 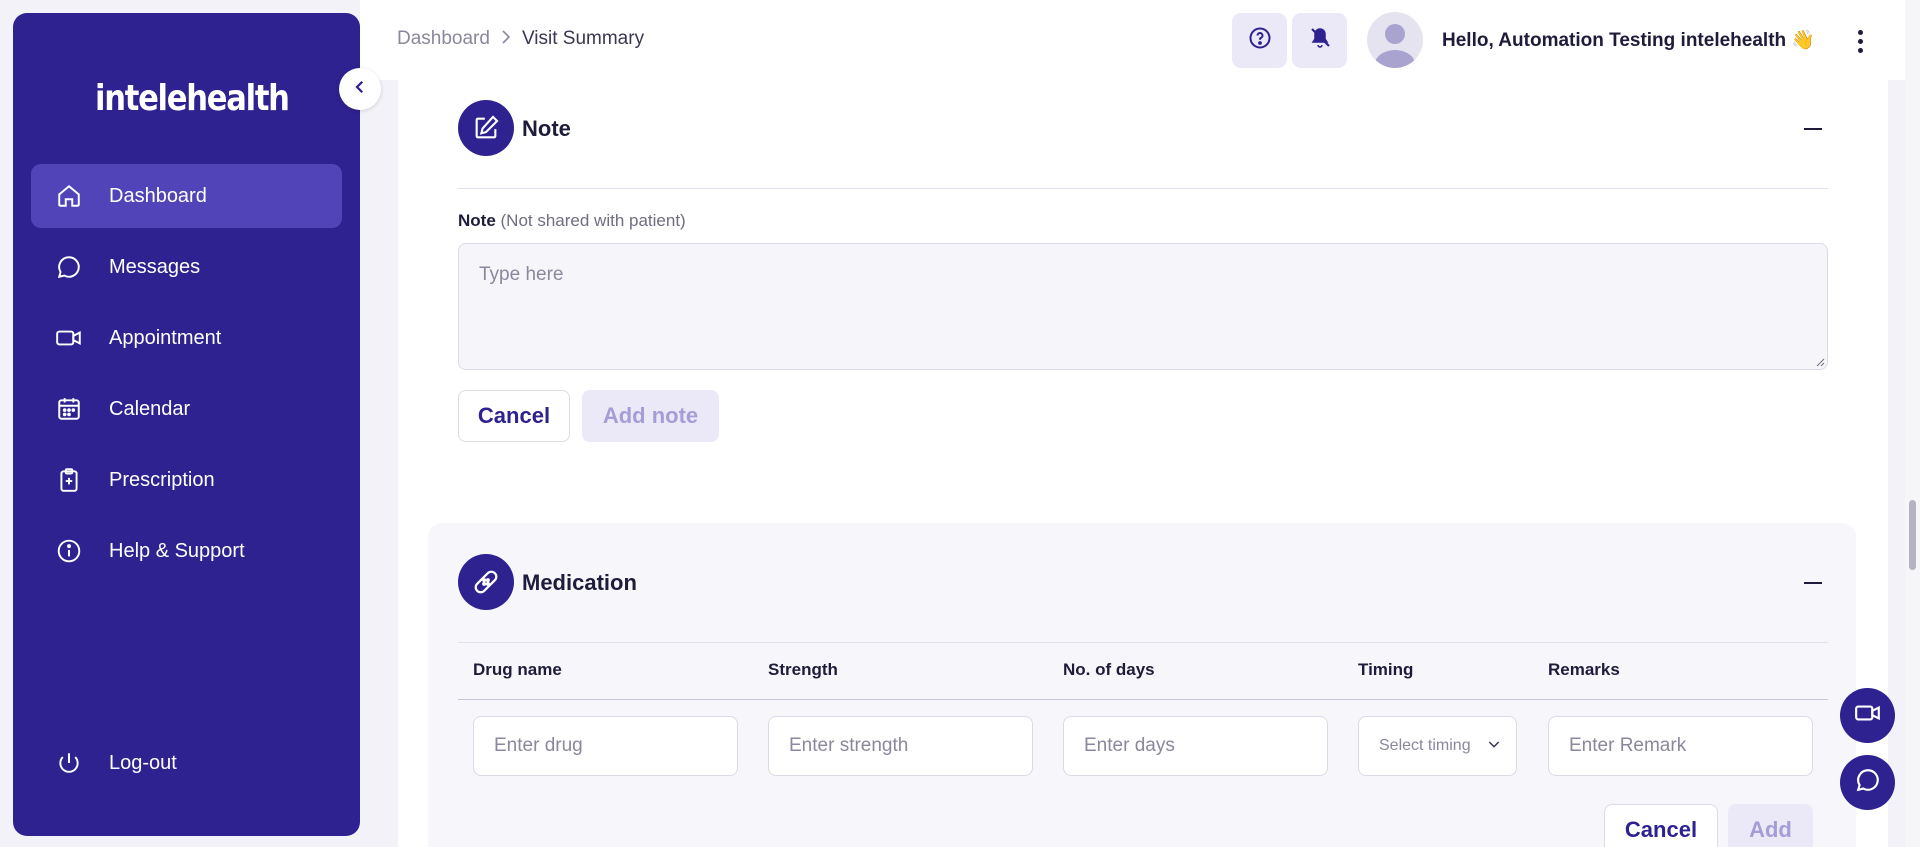 I want to click on help-button, so click(x=1259, y=40).